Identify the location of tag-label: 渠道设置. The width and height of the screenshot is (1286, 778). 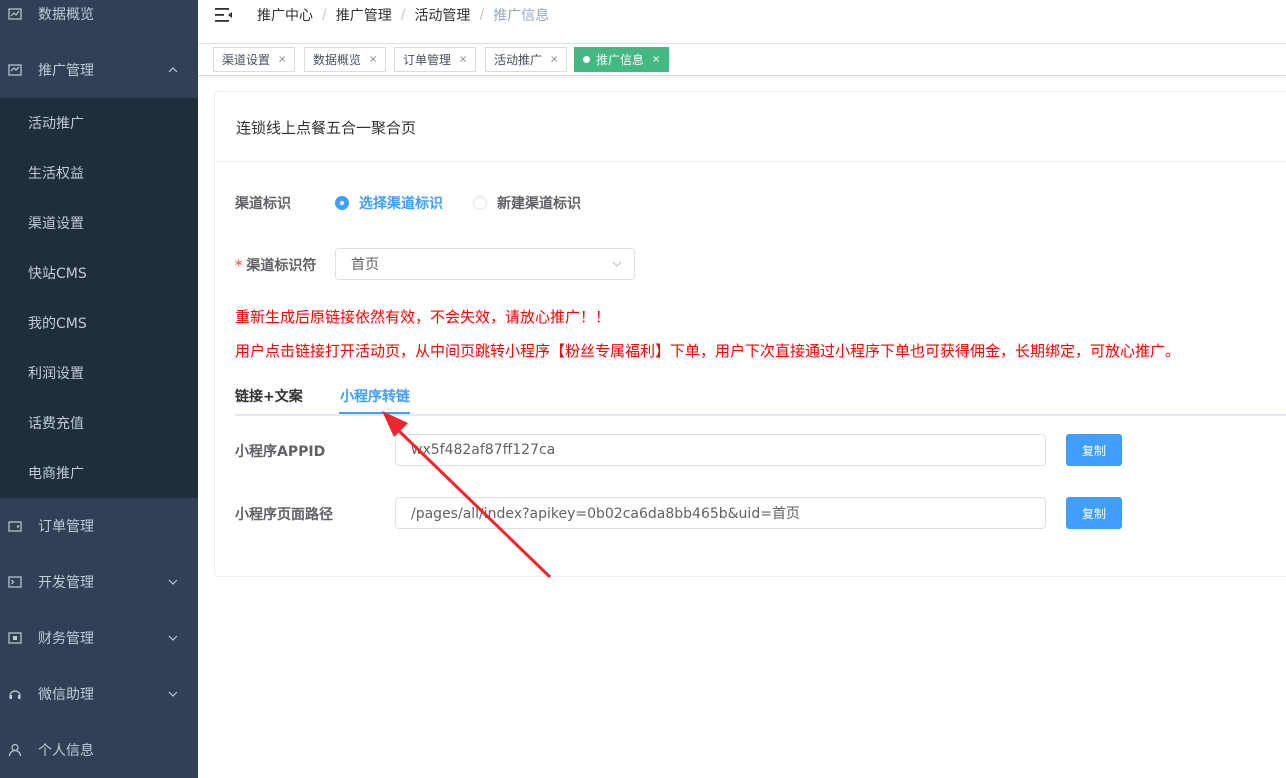
(246, 60).